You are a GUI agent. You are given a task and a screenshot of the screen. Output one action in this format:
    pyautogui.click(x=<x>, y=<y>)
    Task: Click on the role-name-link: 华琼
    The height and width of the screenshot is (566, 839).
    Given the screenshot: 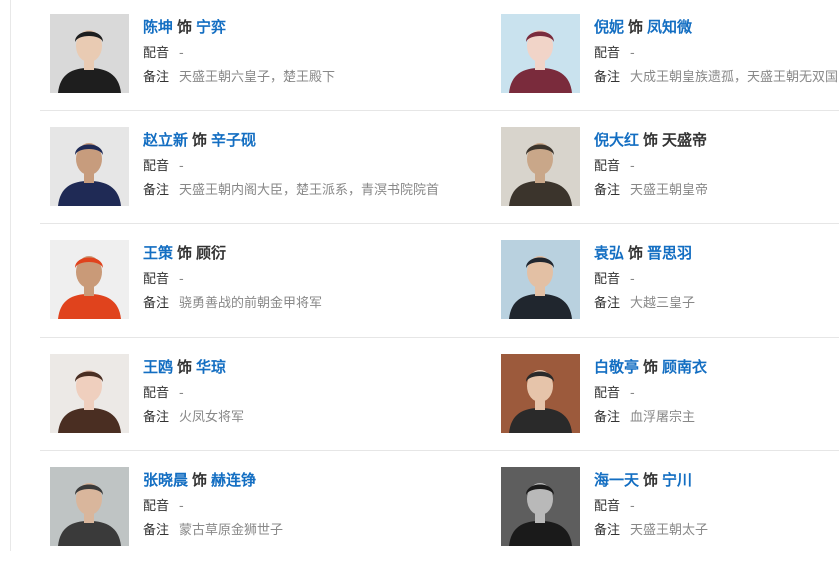 What is the action you would take?
    pyautogui.click(x=211, y=367)
    